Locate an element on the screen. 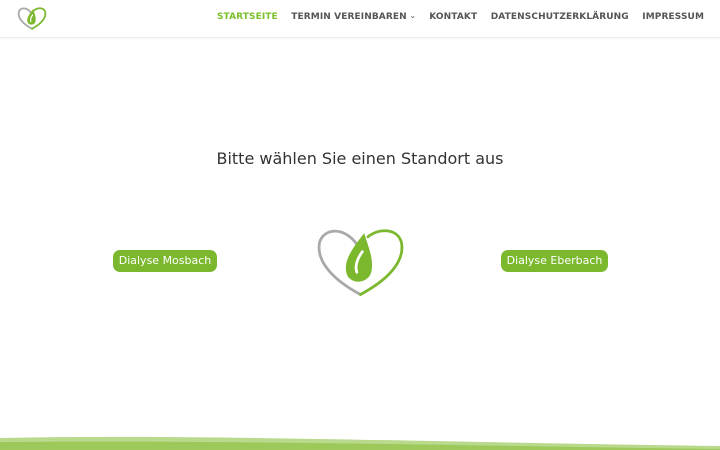 The image size is (720, 450). chevron-down-icon: ⌄ is located at coordinates (412, 16).